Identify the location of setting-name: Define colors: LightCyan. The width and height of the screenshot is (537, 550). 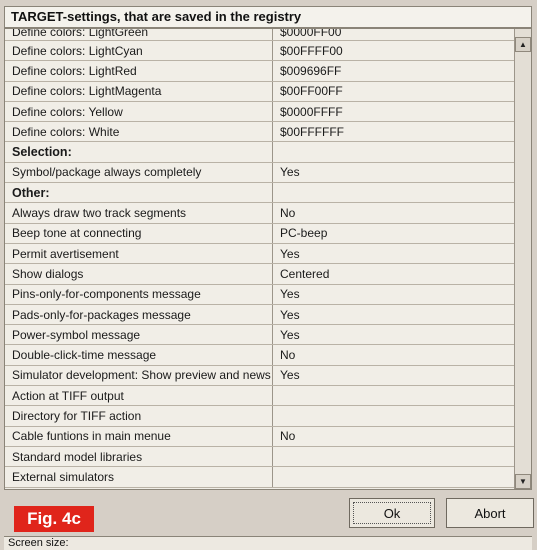
(139, 51).